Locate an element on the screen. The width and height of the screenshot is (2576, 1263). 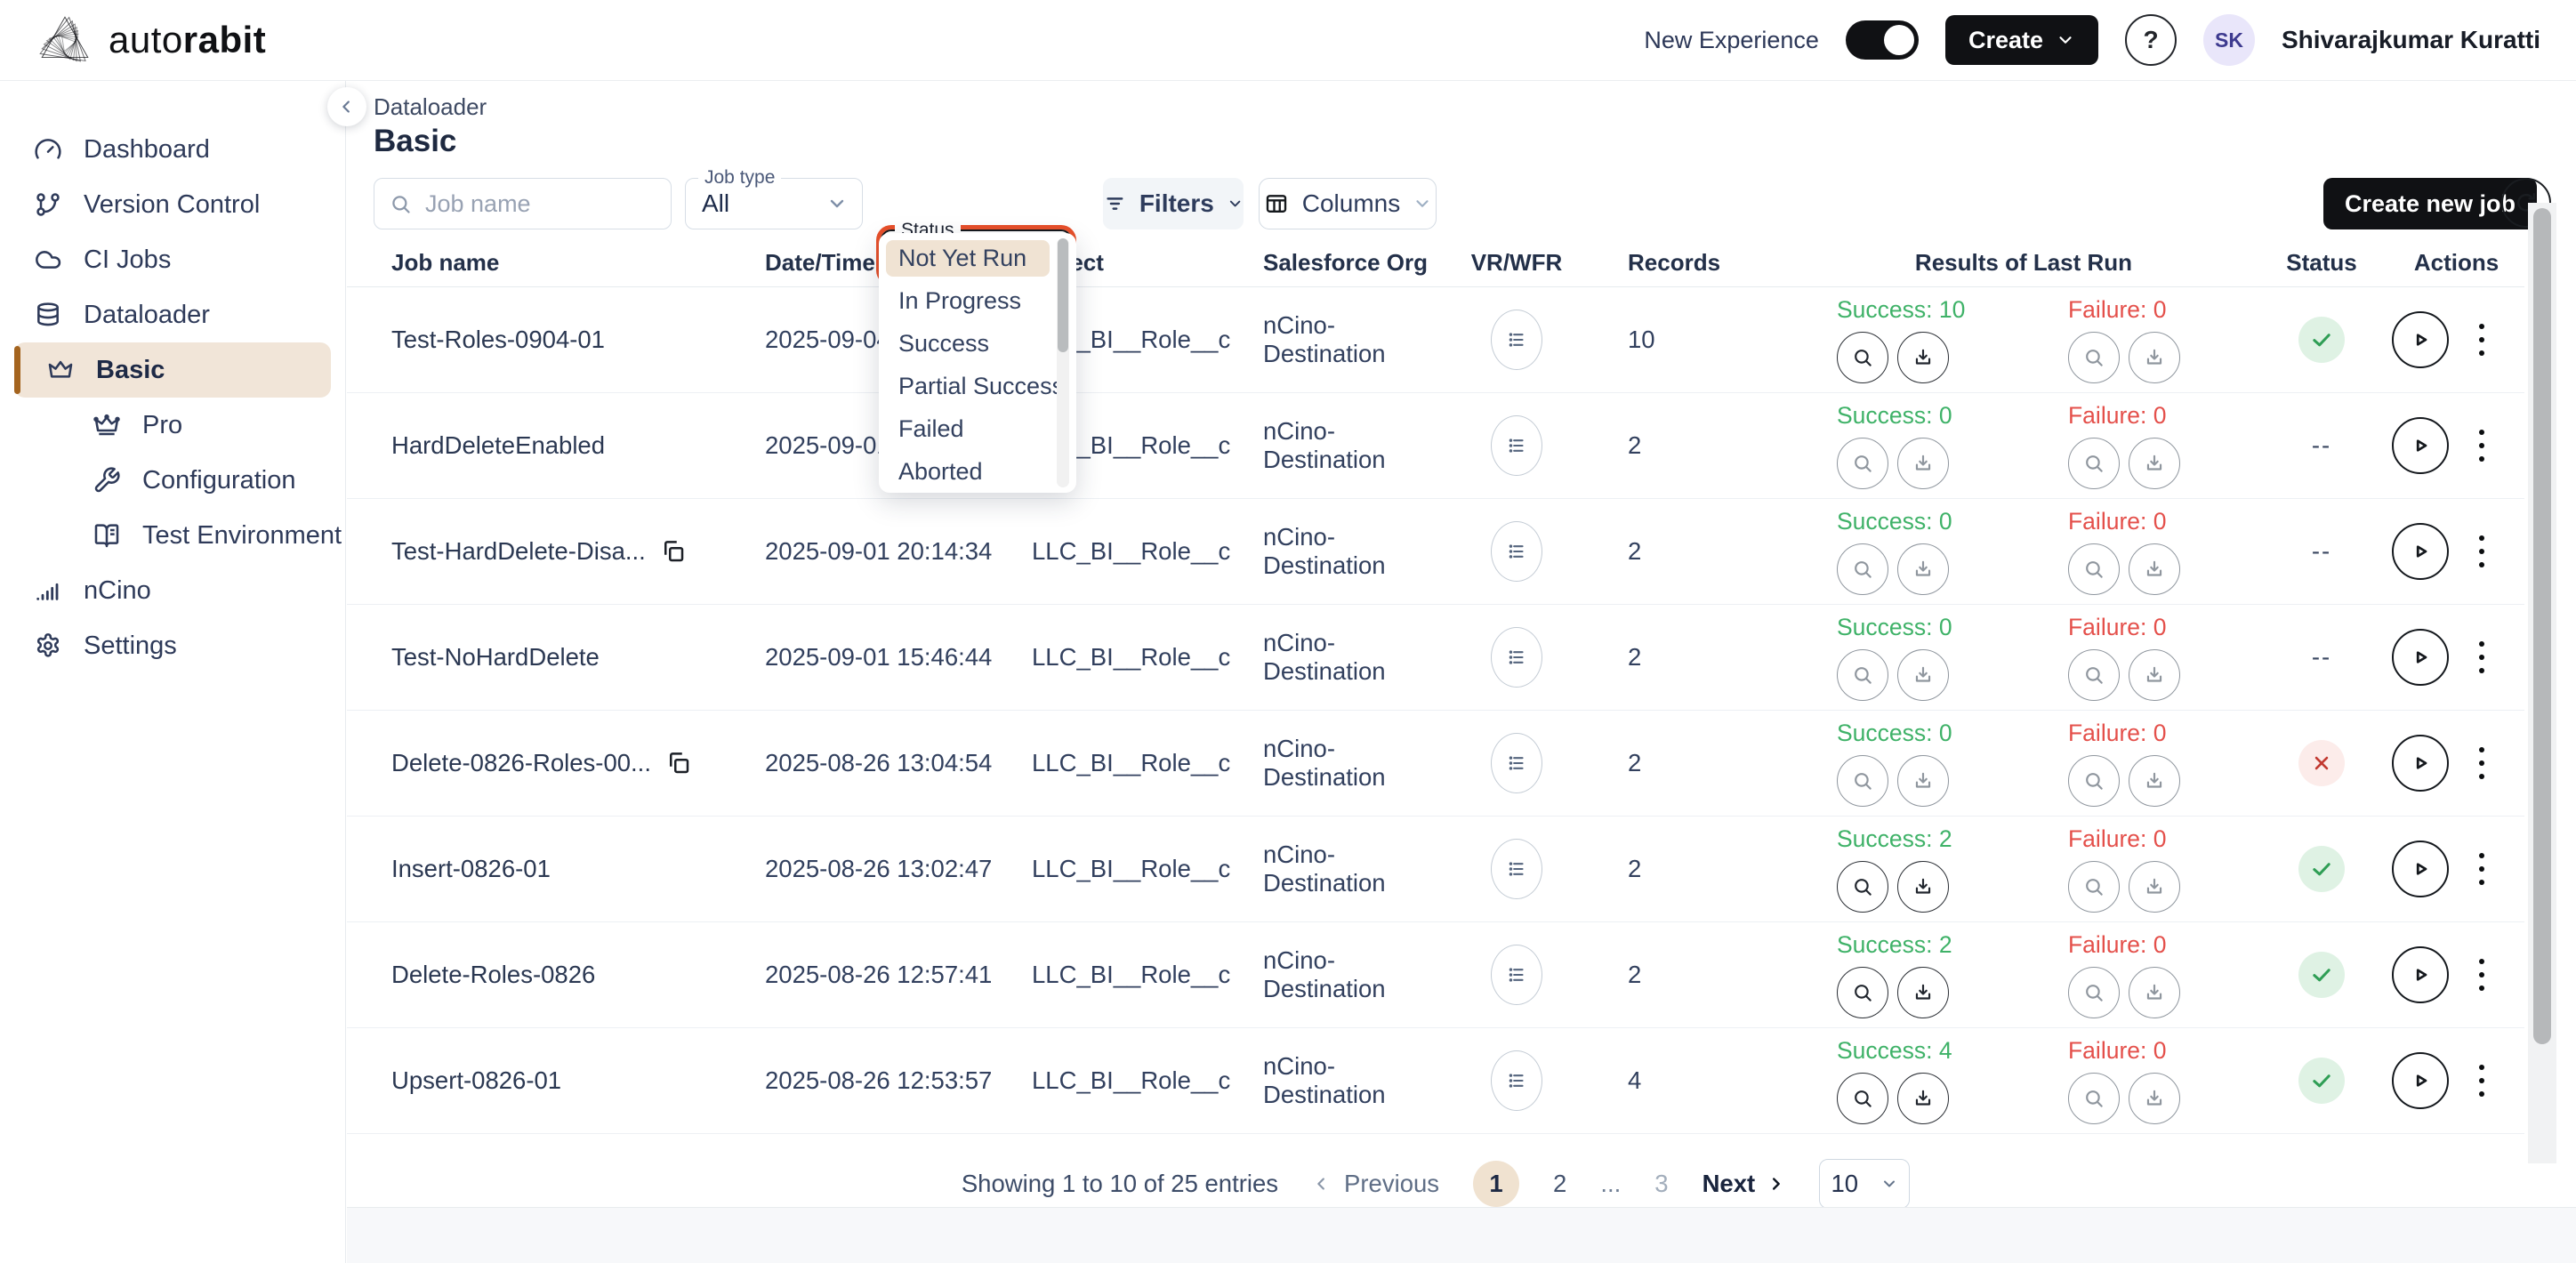
status-option-not-yet-run: Not Yet Run is located at coordinates (968, 258).